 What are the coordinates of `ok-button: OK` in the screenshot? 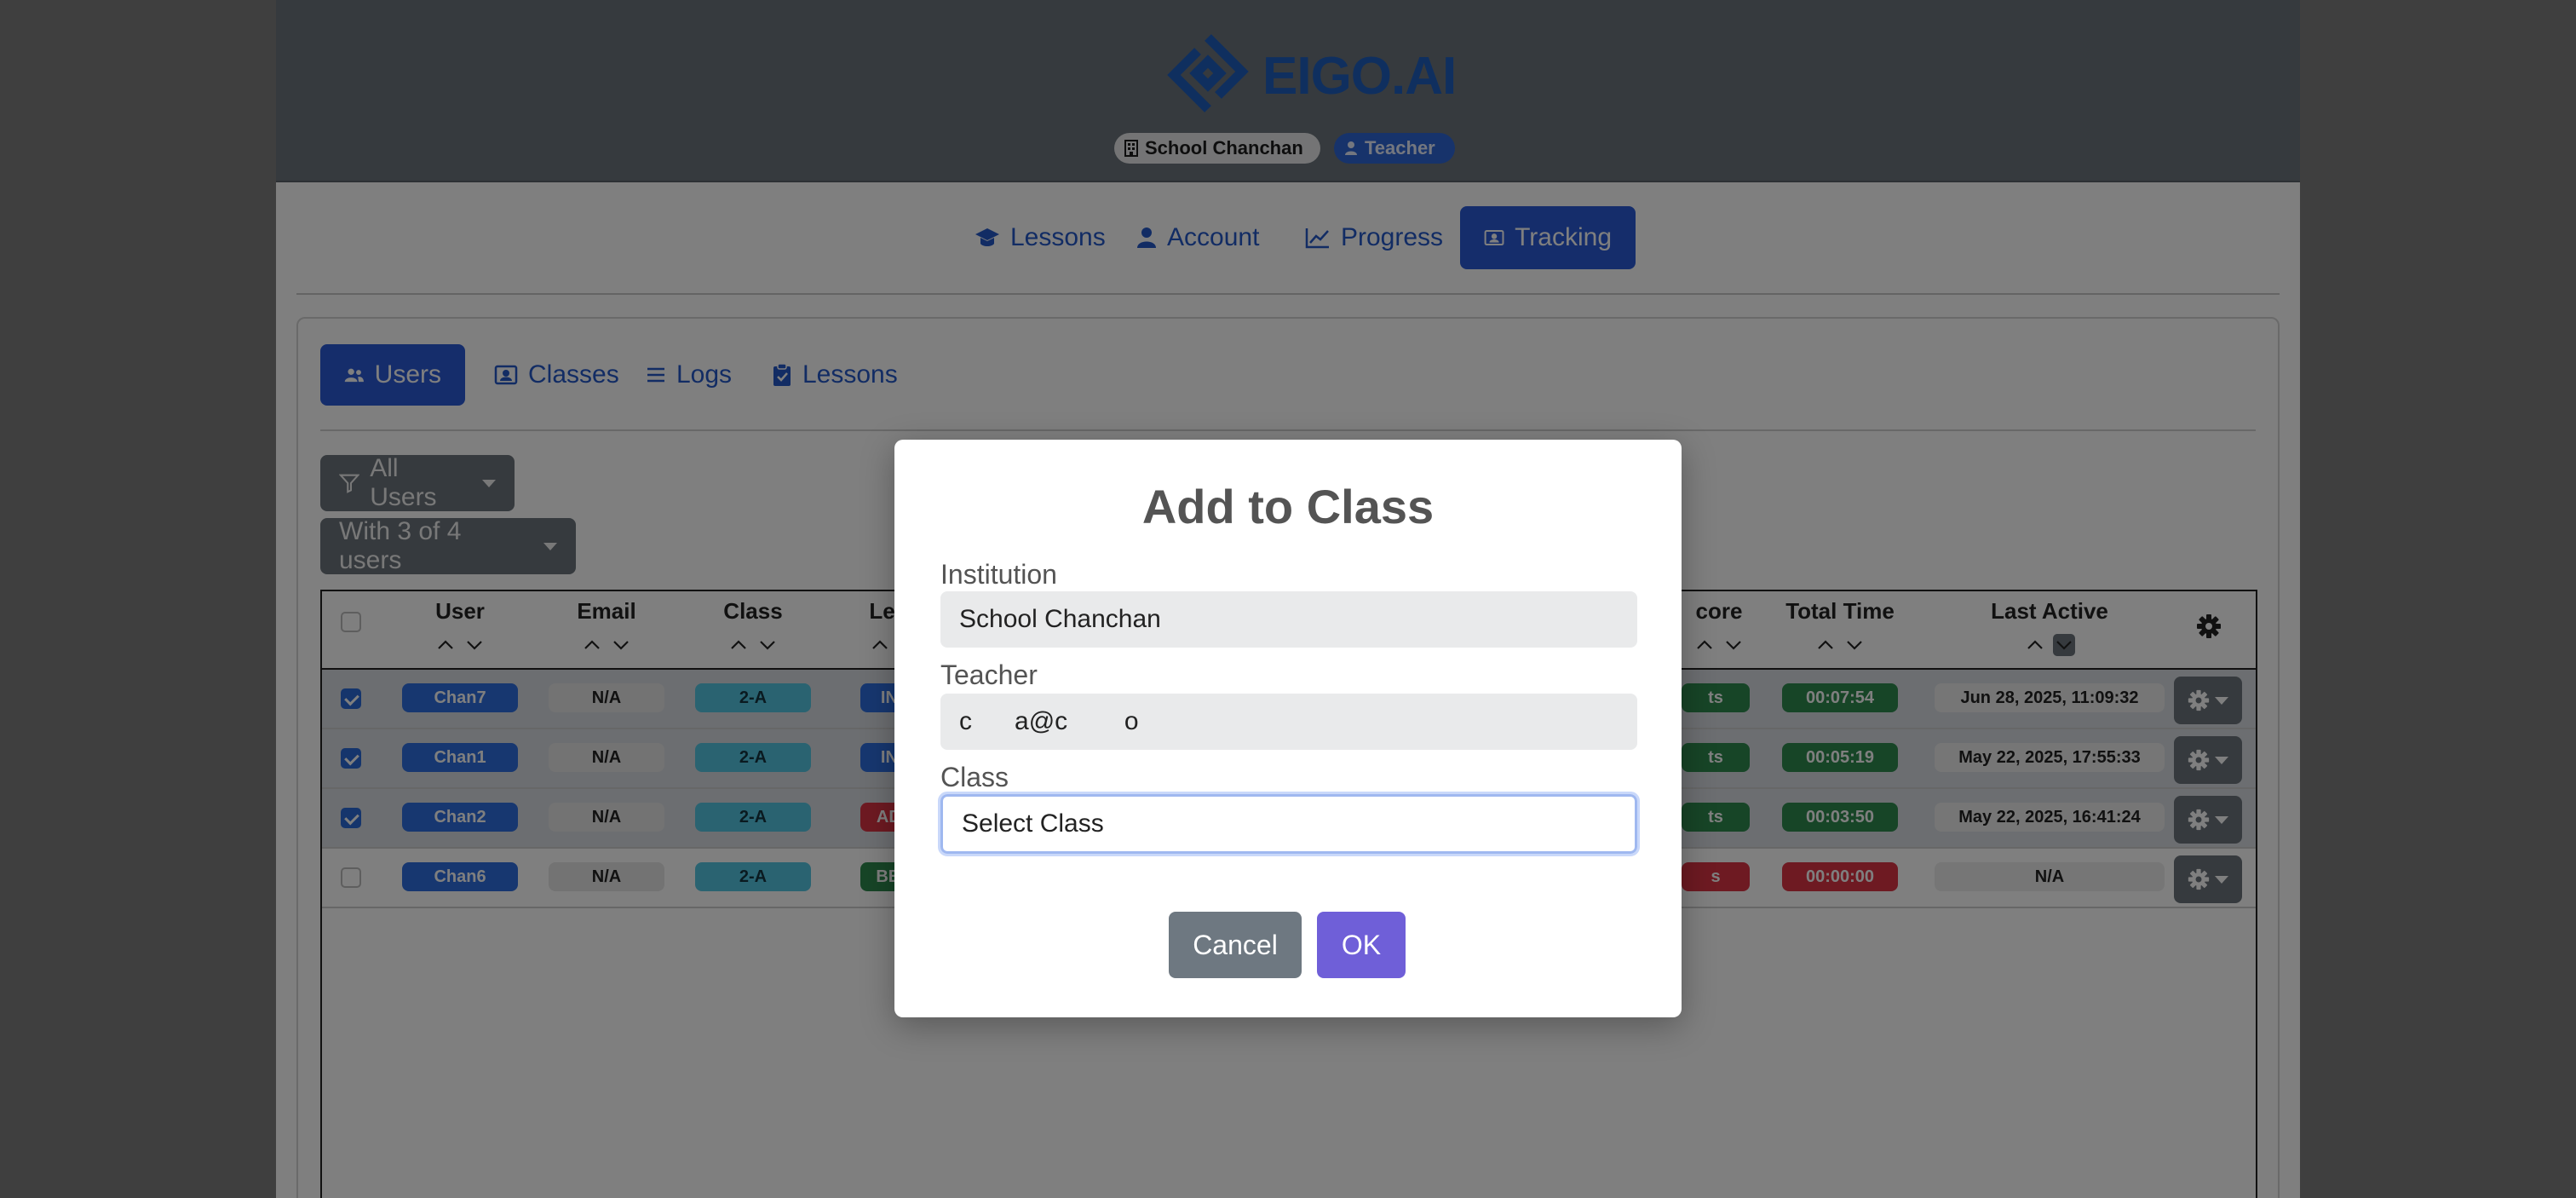 It's located at (1361, 945).